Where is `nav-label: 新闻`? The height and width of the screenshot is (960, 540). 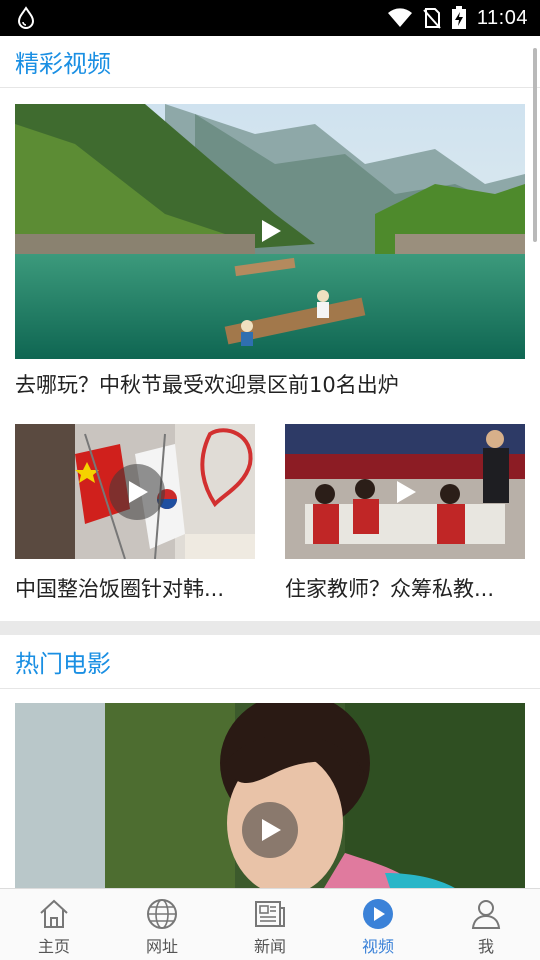
nav-label: 新闻 is located at coordinates (269, 946).